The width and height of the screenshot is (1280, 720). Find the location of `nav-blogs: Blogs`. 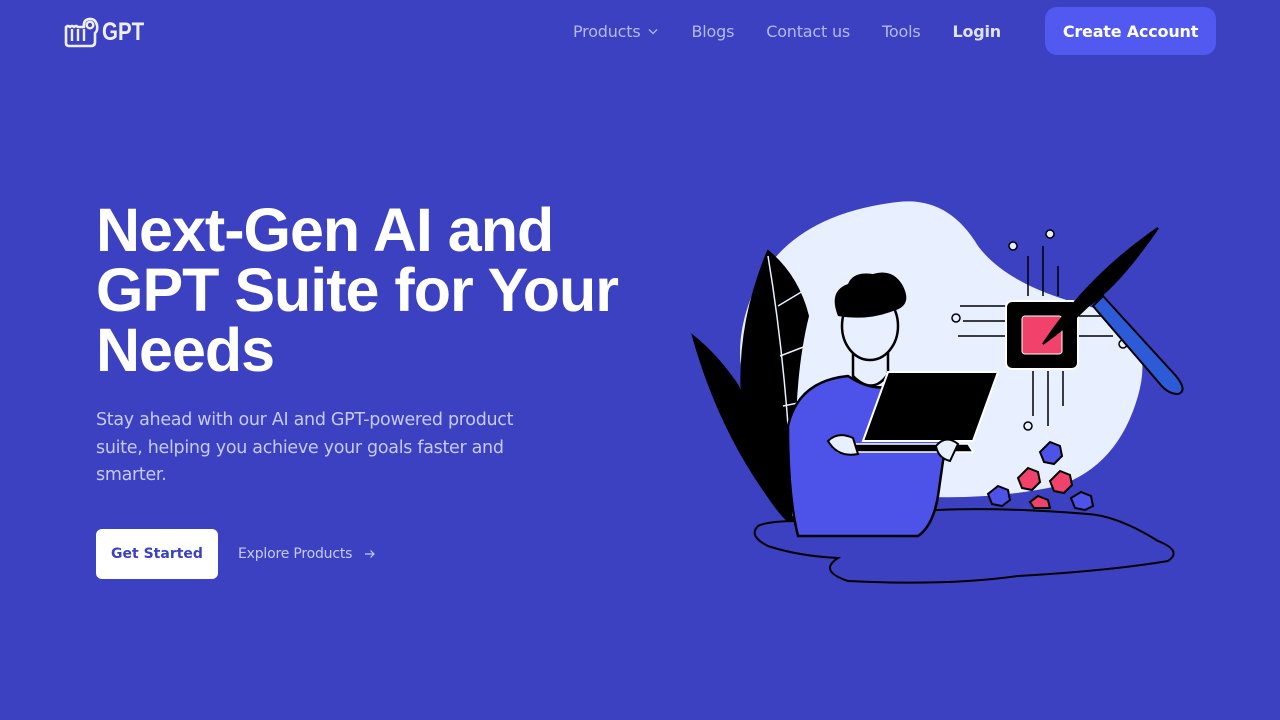

nav-blogs: Blogs is located at coordinates (713, 31).